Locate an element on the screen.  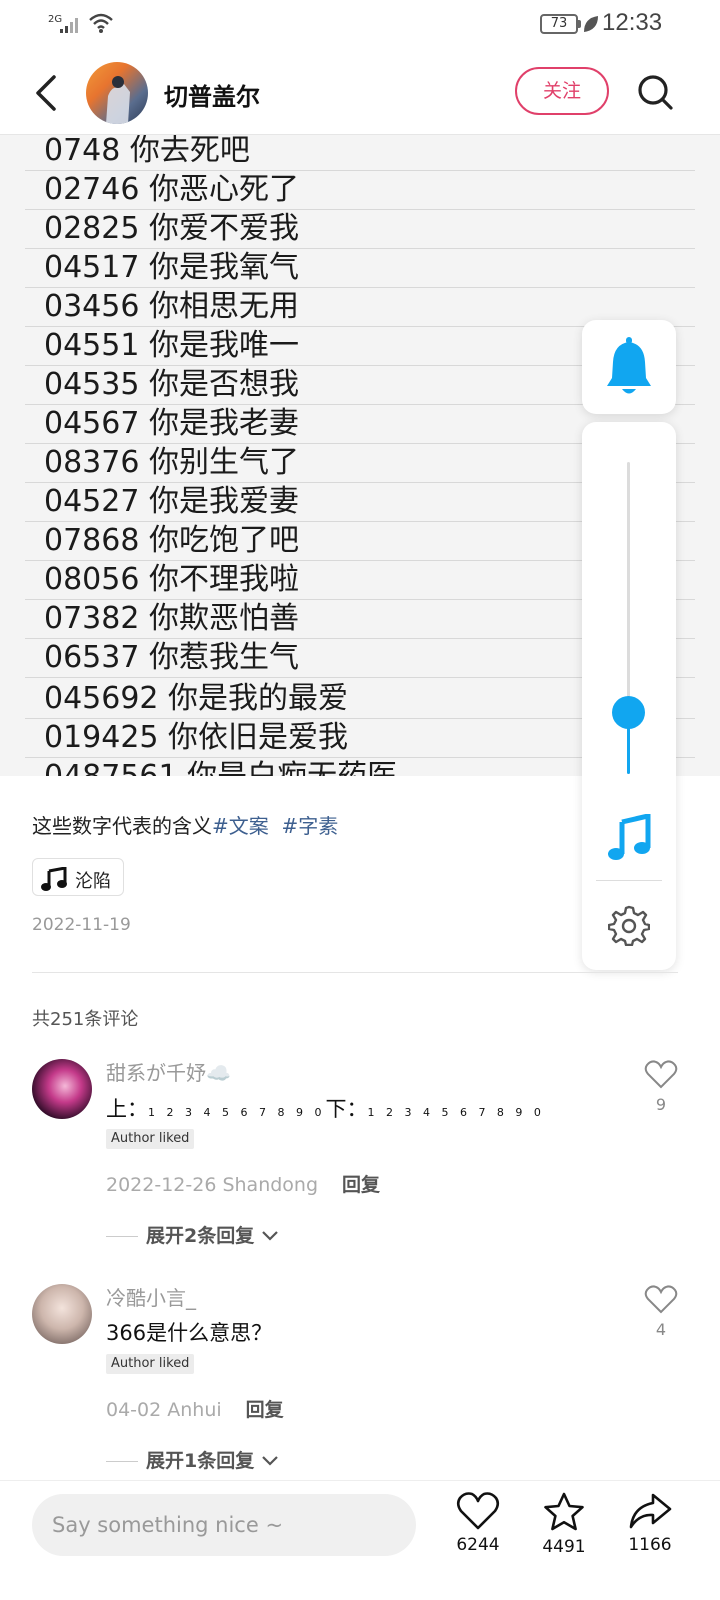
post-header: 切普盖尔 关注 is located at coordinates (360, 95).